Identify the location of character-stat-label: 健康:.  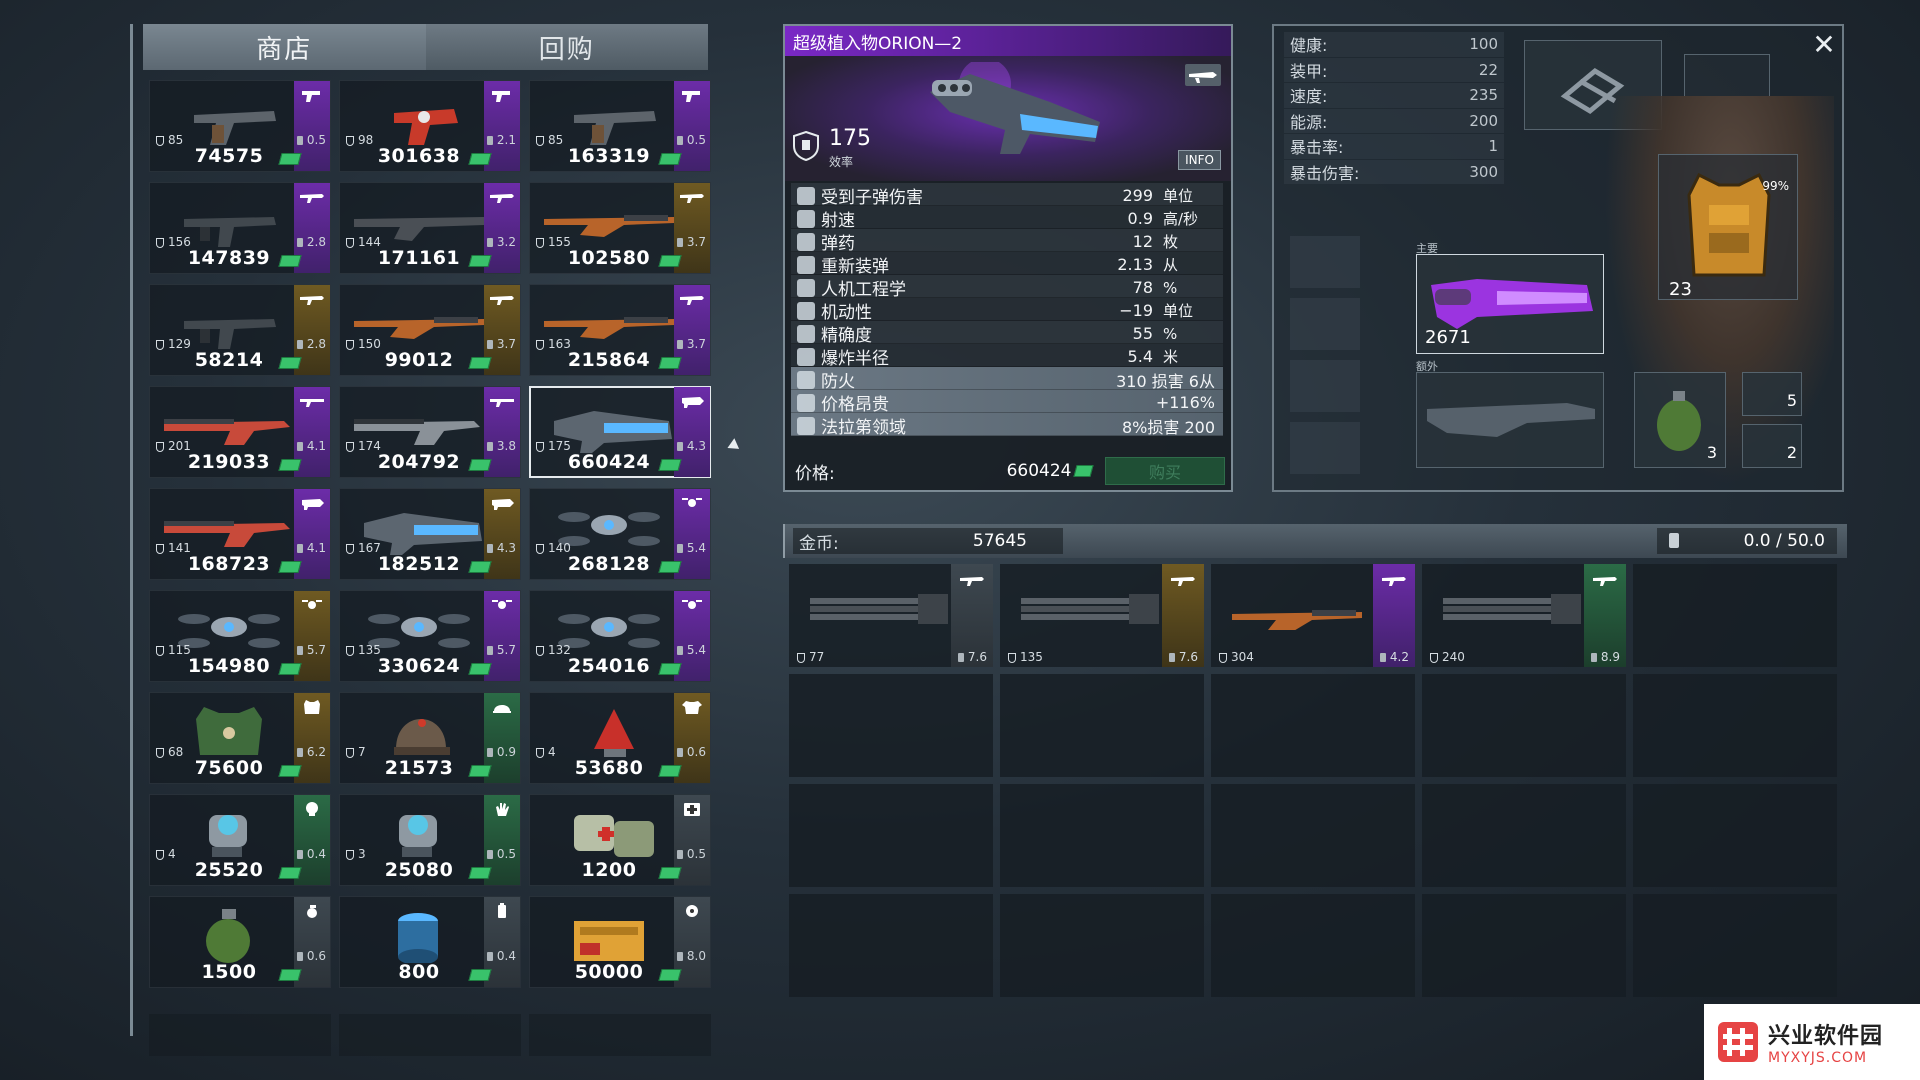
(1309, 46).